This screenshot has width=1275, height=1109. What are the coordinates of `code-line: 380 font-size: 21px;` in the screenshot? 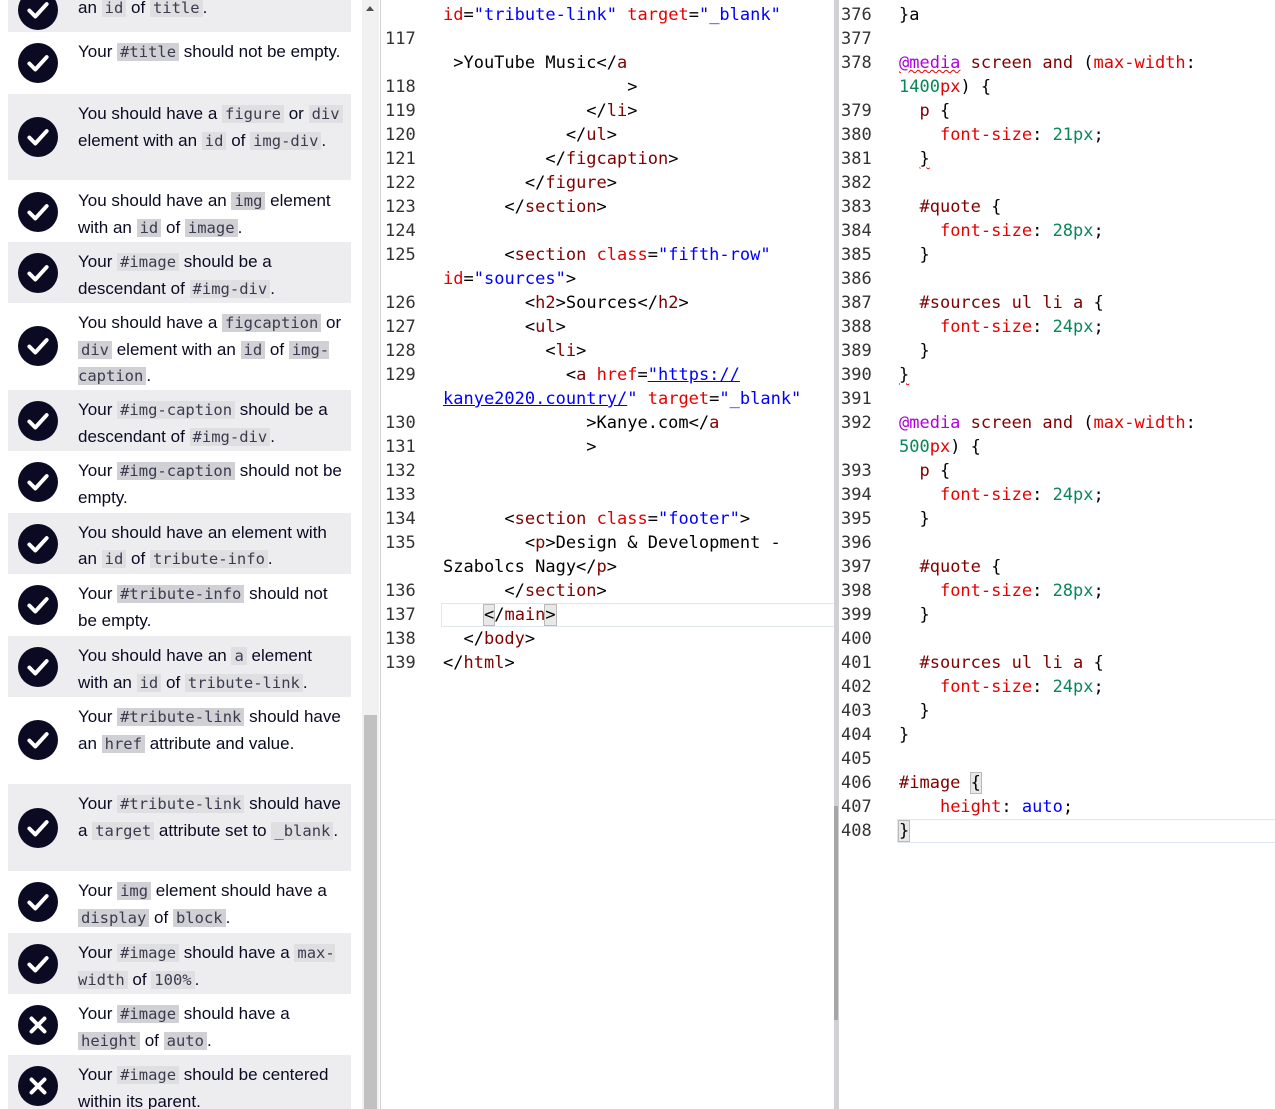 It's located at (1057, 135).